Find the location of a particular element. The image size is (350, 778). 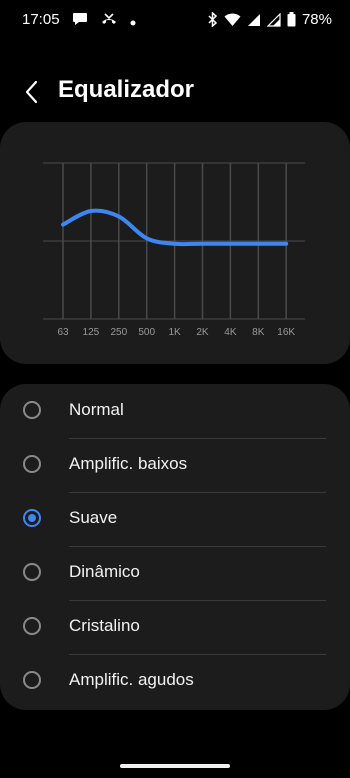

eq-band-label: 500 is located at coordinates (146, 332).